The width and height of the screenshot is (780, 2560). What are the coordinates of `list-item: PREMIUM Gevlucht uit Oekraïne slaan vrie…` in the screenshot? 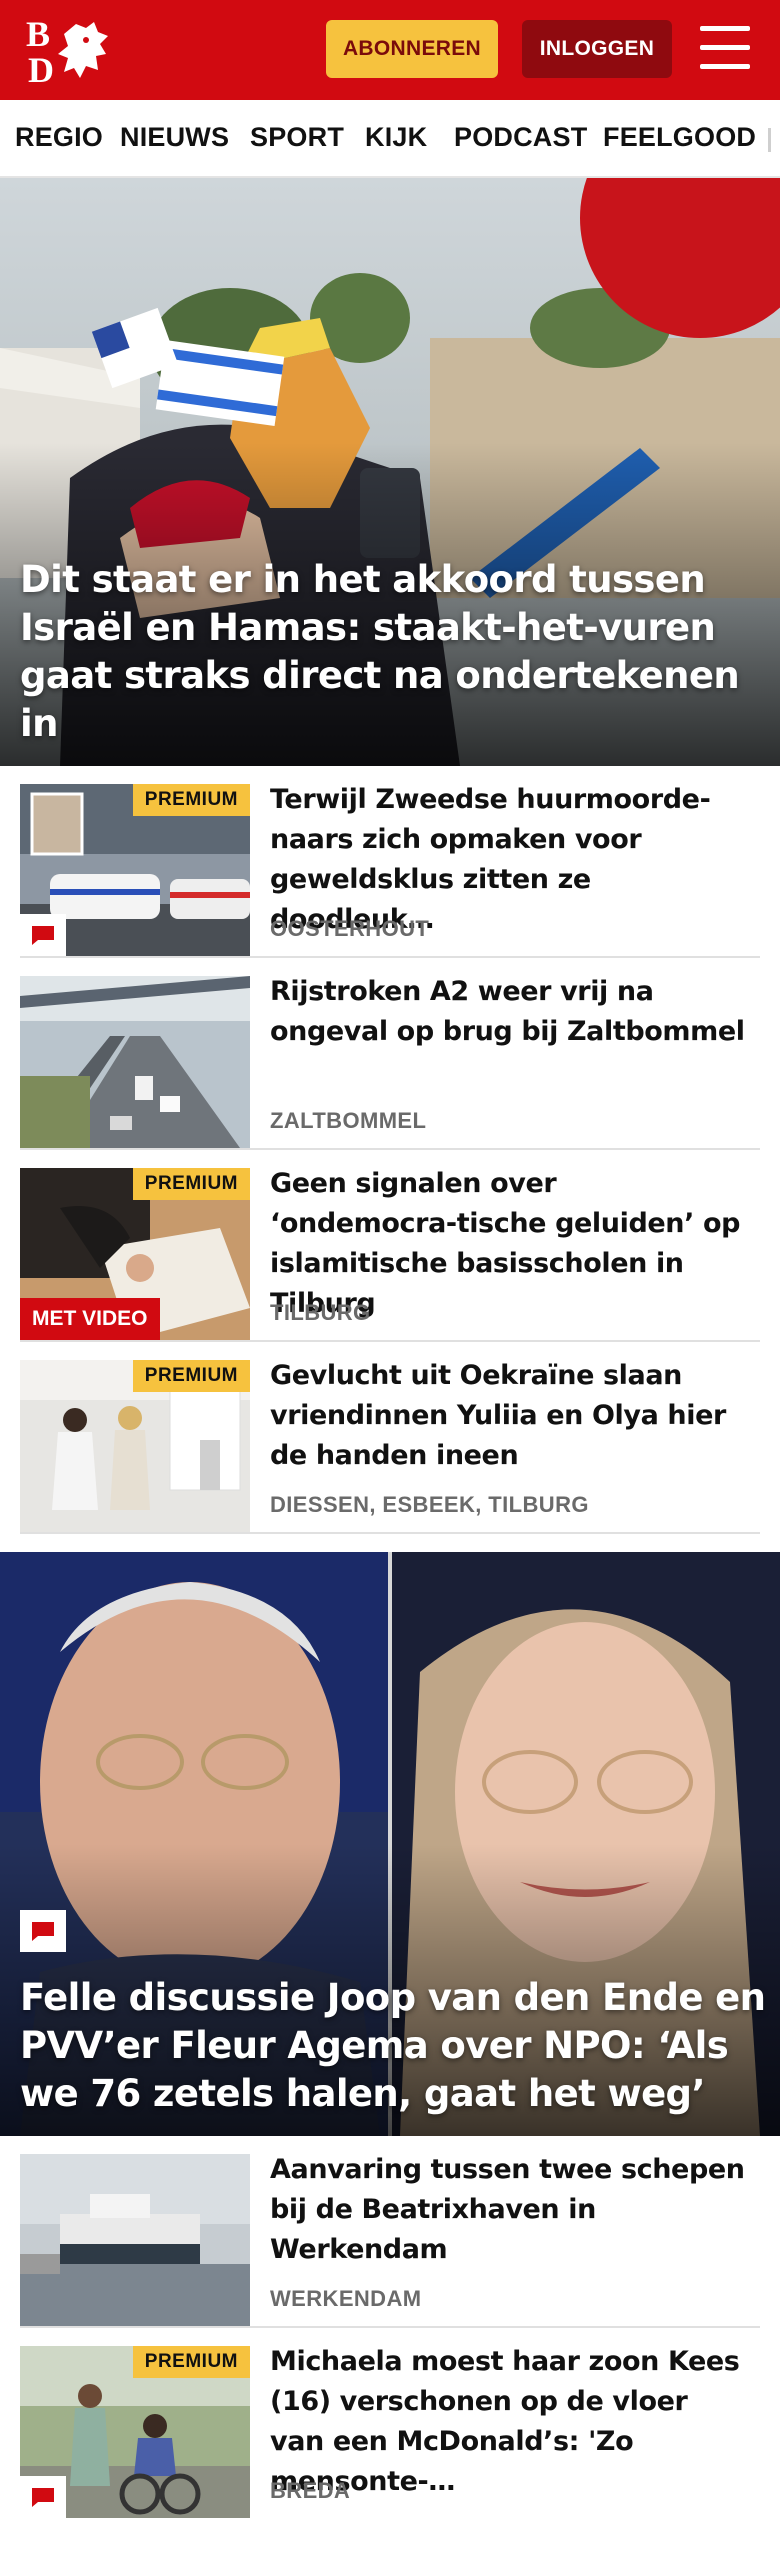 It's located at (390, 1438).